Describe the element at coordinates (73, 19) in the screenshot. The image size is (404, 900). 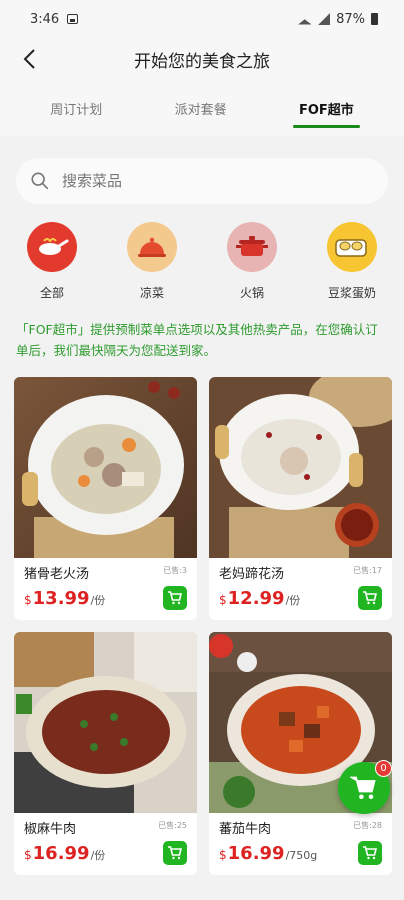
I see `gallery-notification-icon` at that location.